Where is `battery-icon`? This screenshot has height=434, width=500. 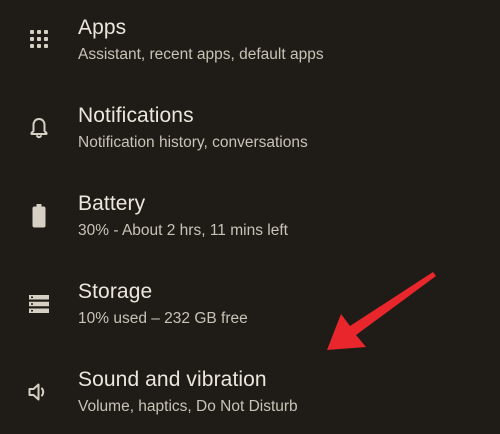
battery-icon is located at coordinates (39, 216).